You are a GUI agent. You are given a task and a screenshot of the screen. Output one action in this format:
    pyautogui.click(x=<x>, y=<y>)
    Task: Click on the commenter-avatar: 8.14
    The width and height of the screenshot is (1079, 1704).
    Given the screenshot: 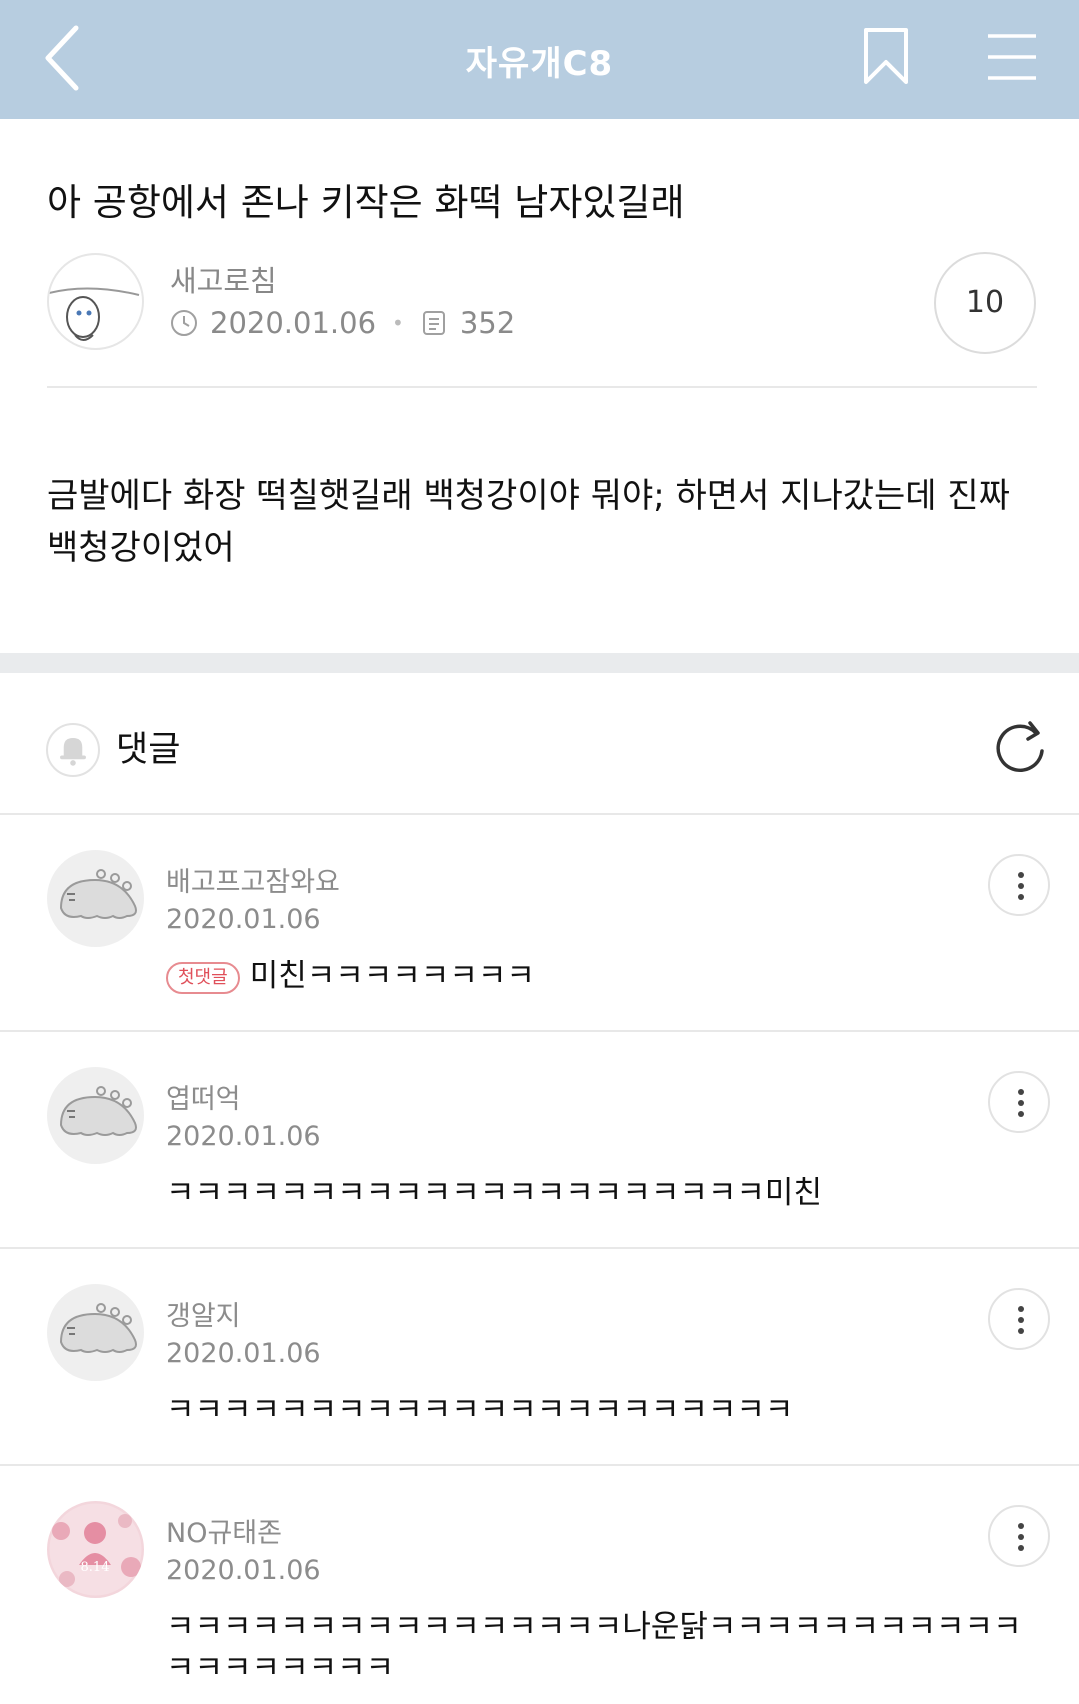 What is the action you would take?
    pyautogui.click(x=95, y=1549)
    